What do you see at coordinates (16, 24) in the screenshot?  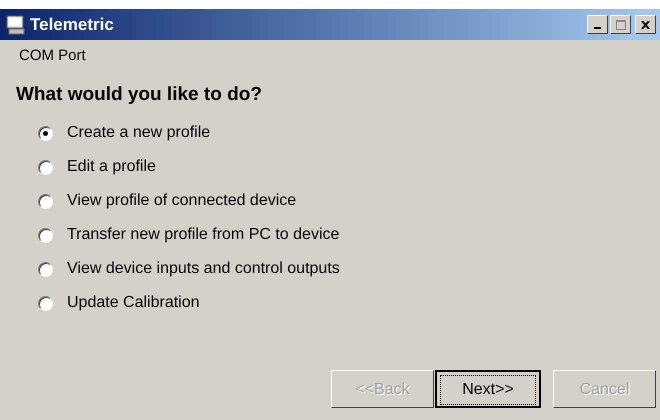 I see `computer-icon` at bounding box center [16, 24].